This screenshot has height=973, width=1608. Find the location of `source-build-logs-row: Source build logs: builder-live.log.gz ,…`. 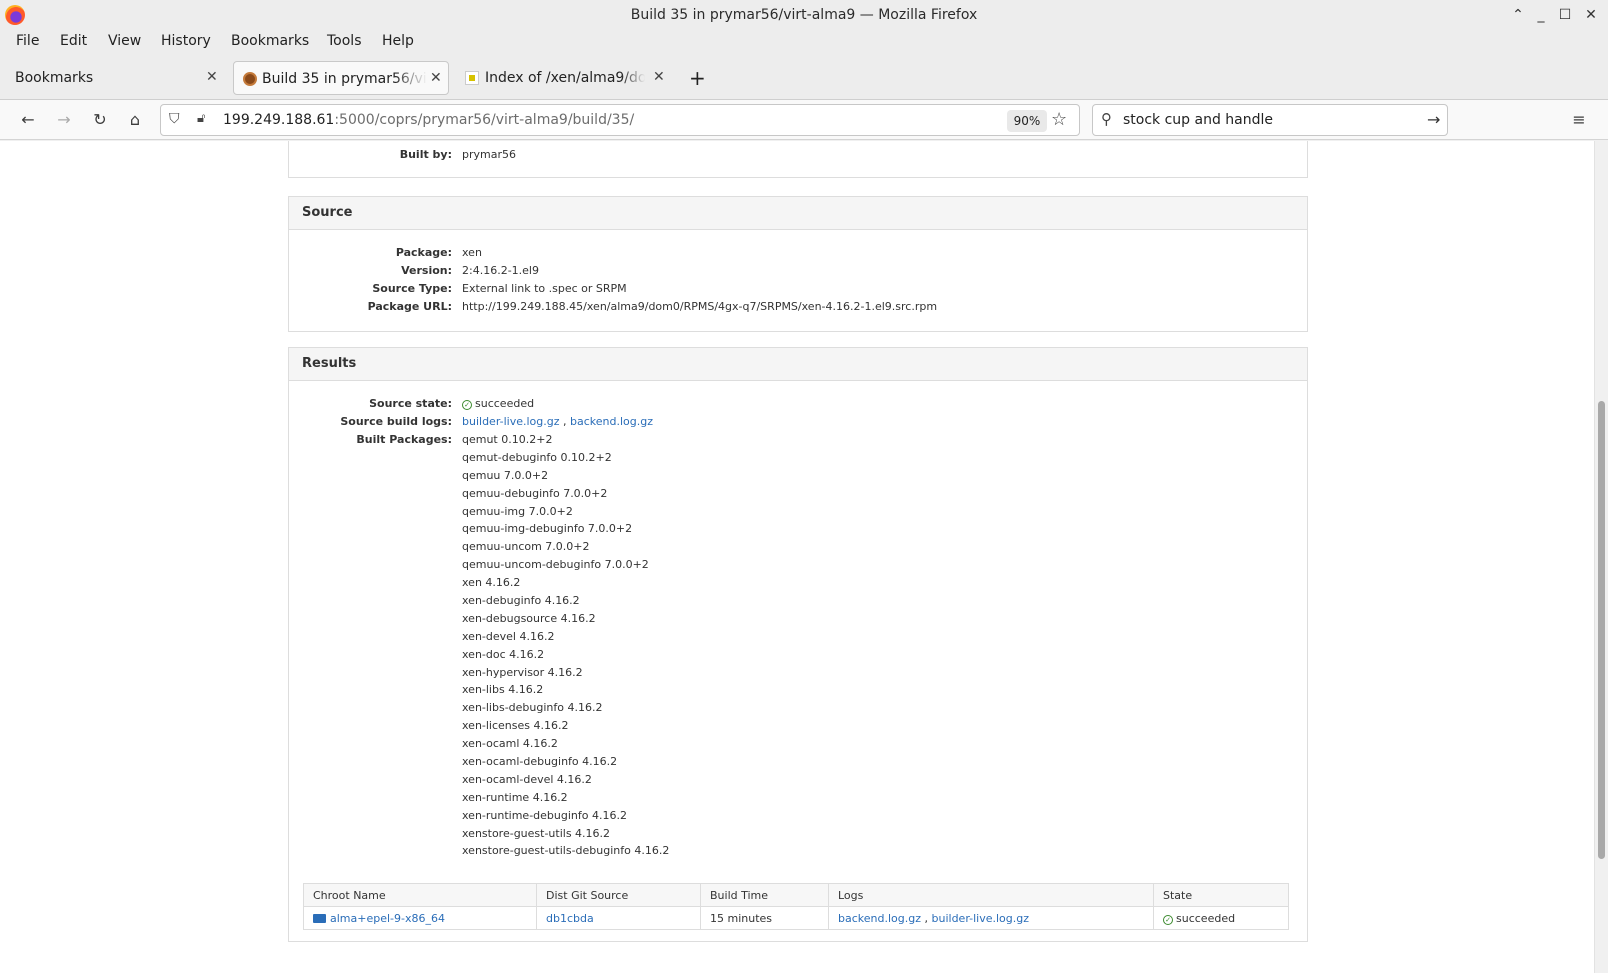

source-build-logs-row: Source build logs: builder-live.log.gz ,… is located at coordinates (798, 424).